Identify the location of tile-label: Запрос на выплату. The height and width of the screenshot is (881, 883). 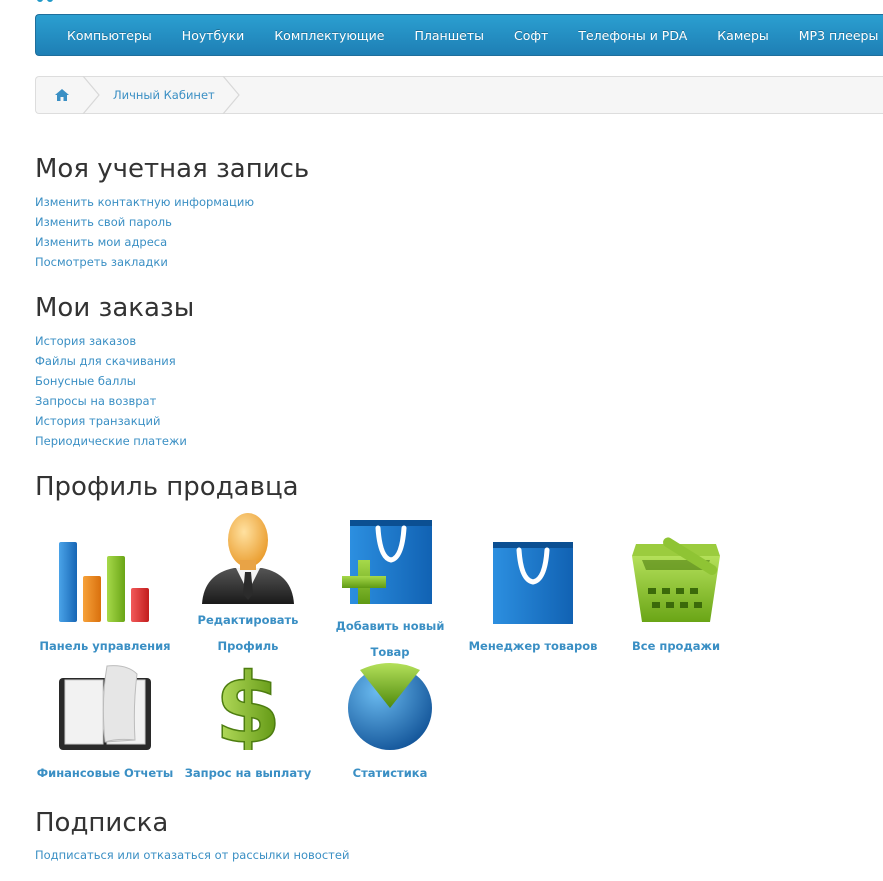
(248, 773).